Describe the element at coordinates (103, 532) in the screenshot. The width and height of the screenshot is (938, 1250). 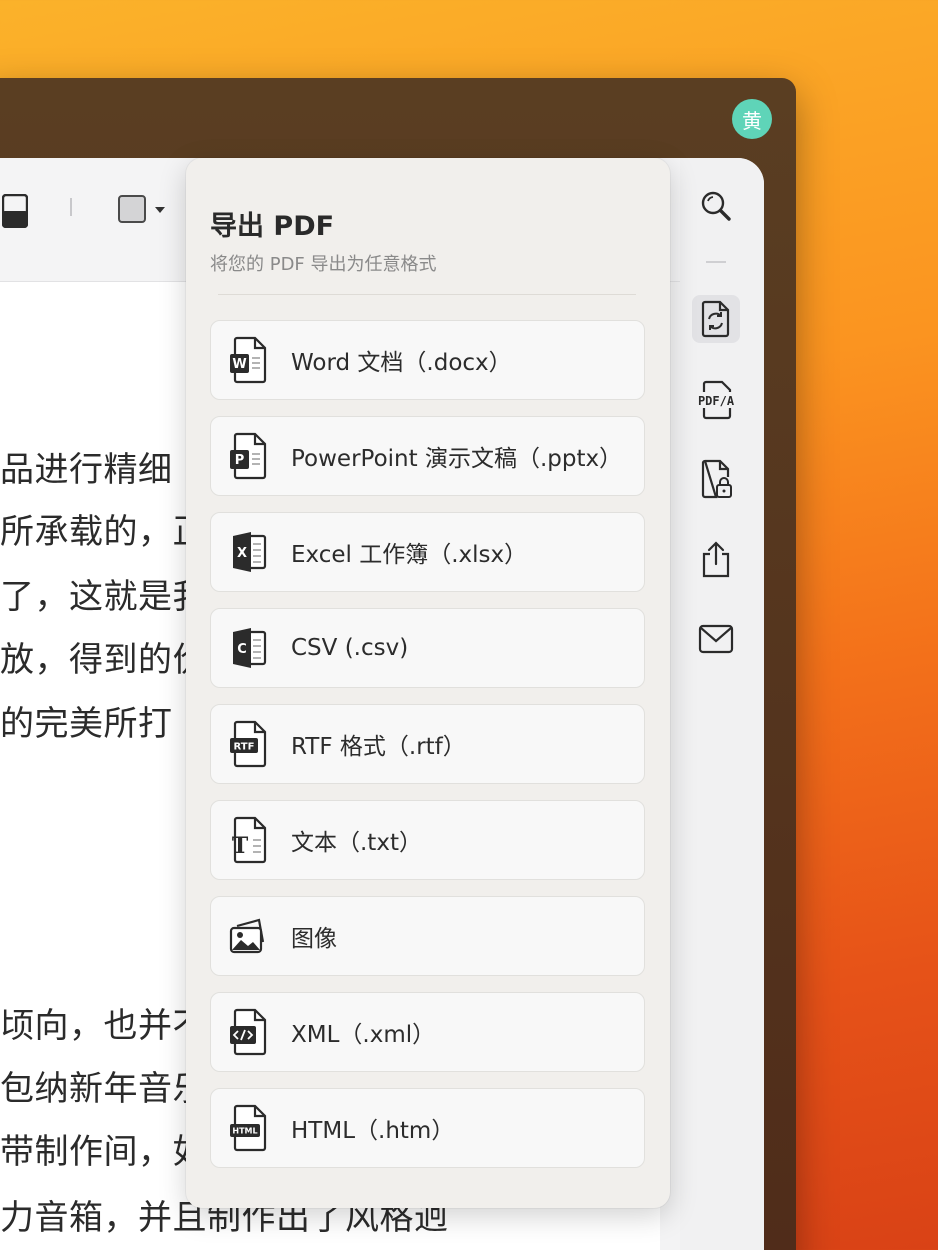
I see `document-text-line: 所承载的，正` at that location.